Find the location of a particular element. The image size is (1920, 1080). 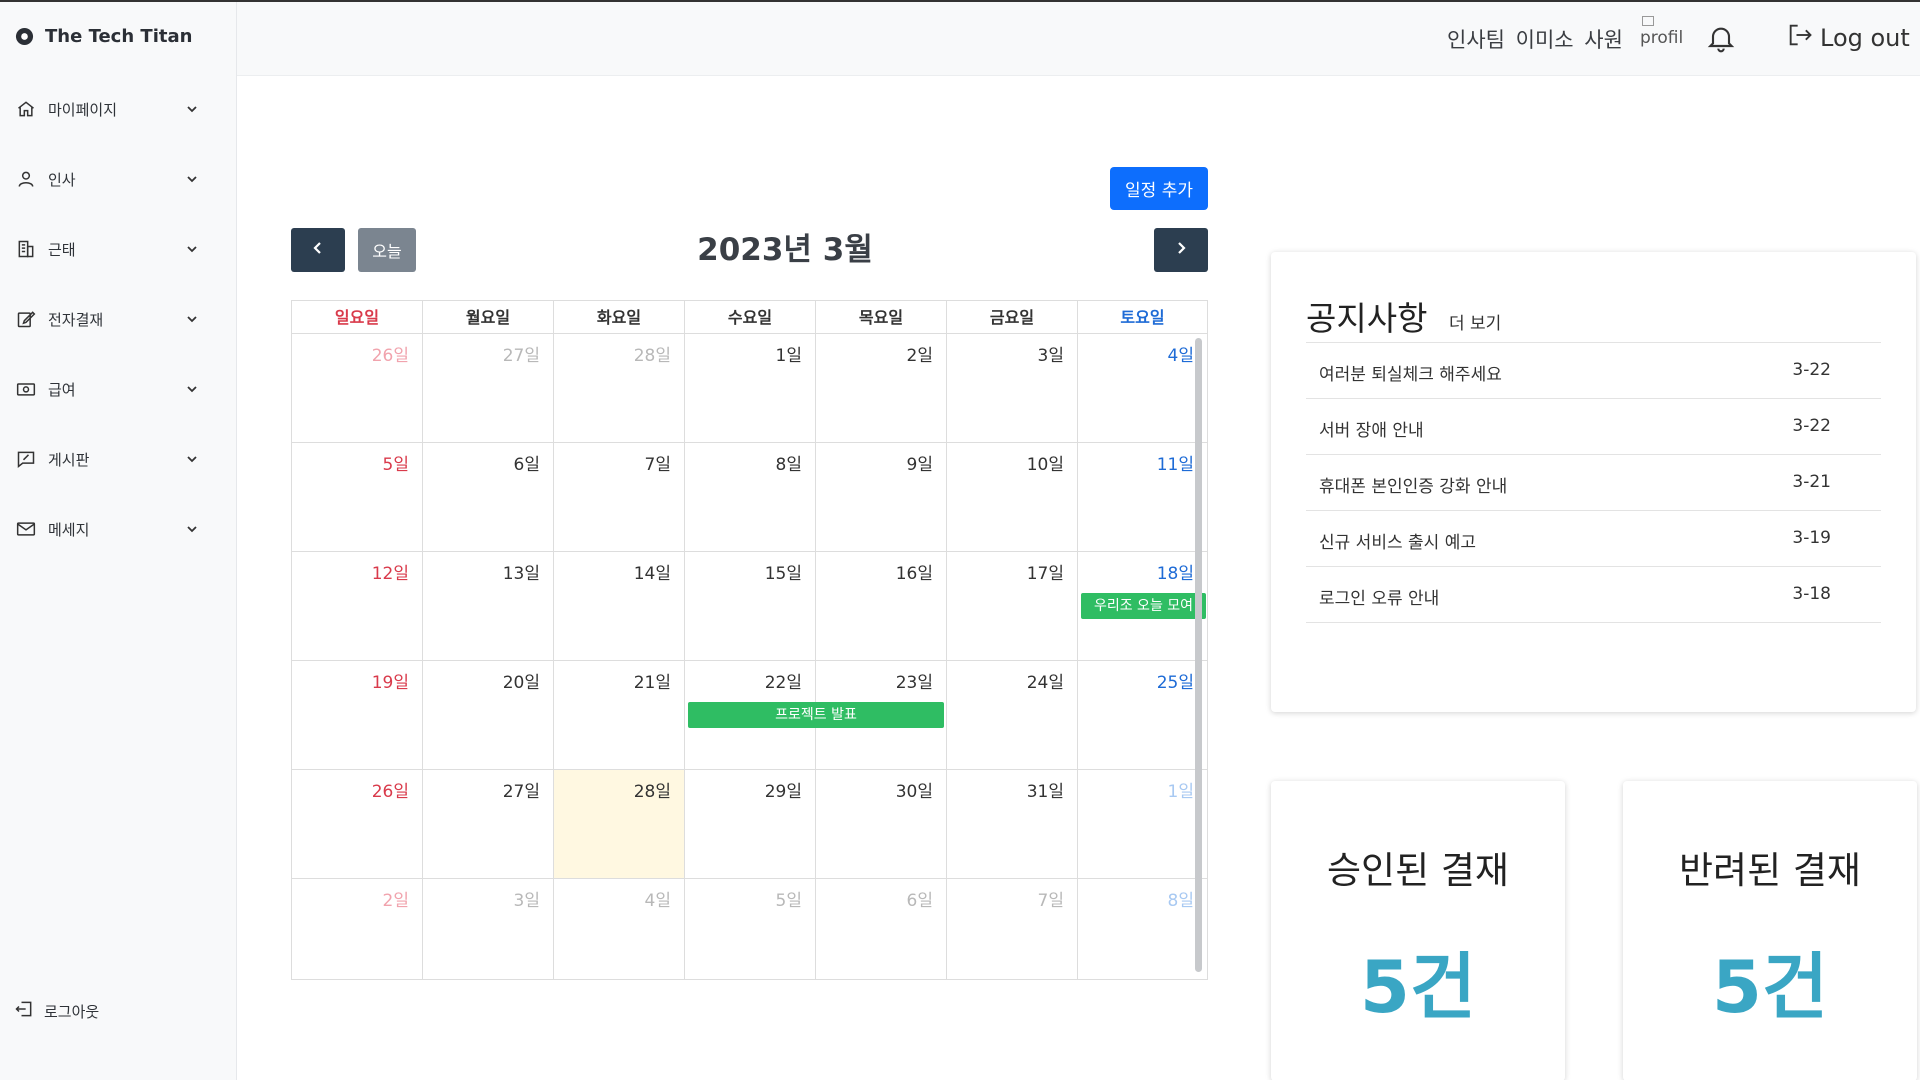

weekday-header: 화요일 is located at coordinates (619, 317).